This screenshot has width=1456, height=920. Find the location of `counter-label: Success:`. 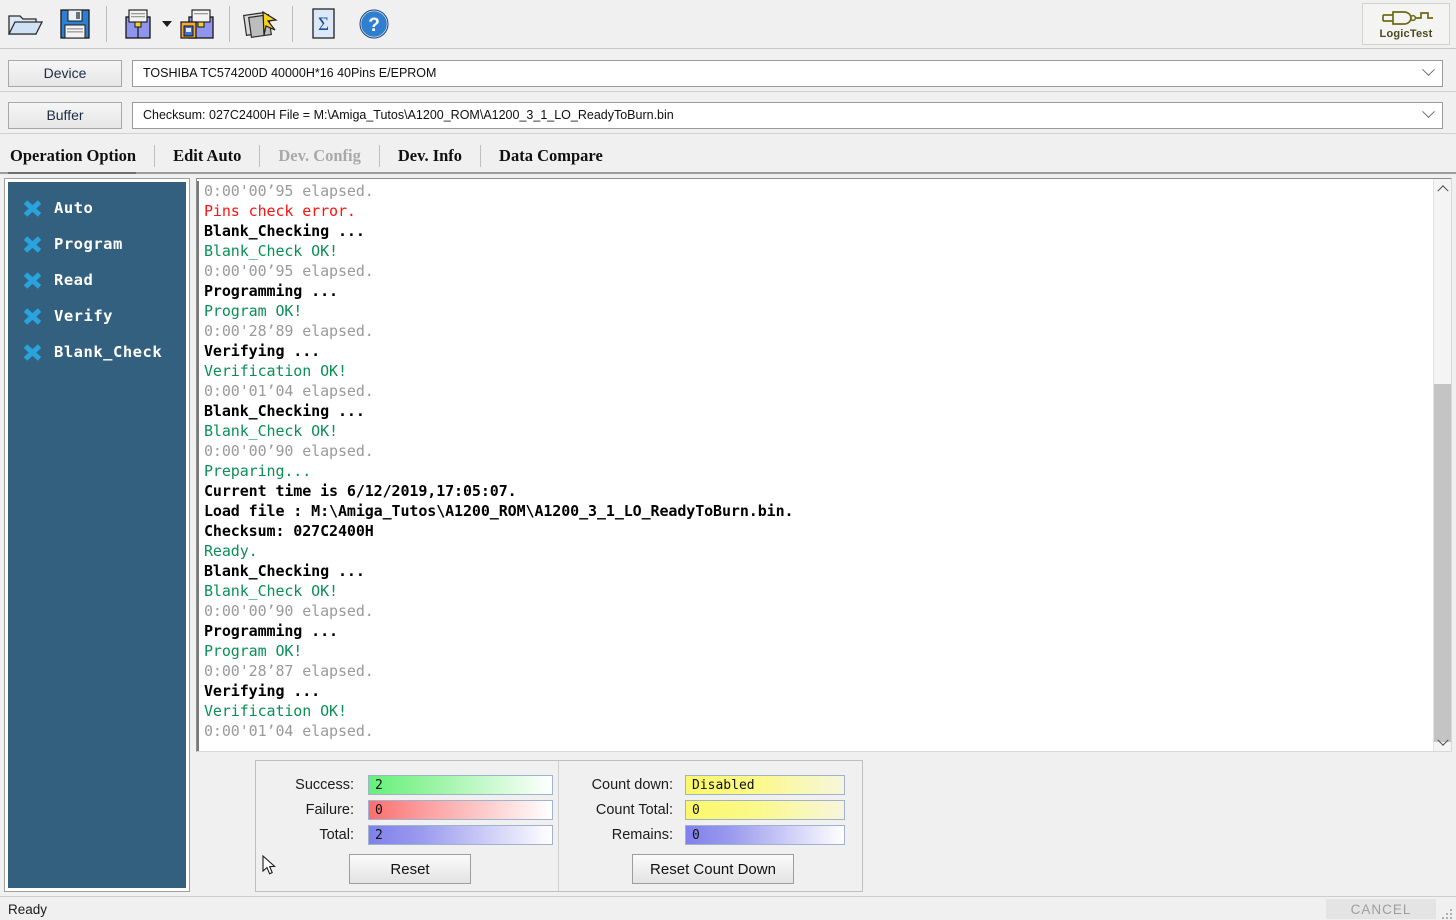

counter-label: Success: is located at coordinates (324, 785).